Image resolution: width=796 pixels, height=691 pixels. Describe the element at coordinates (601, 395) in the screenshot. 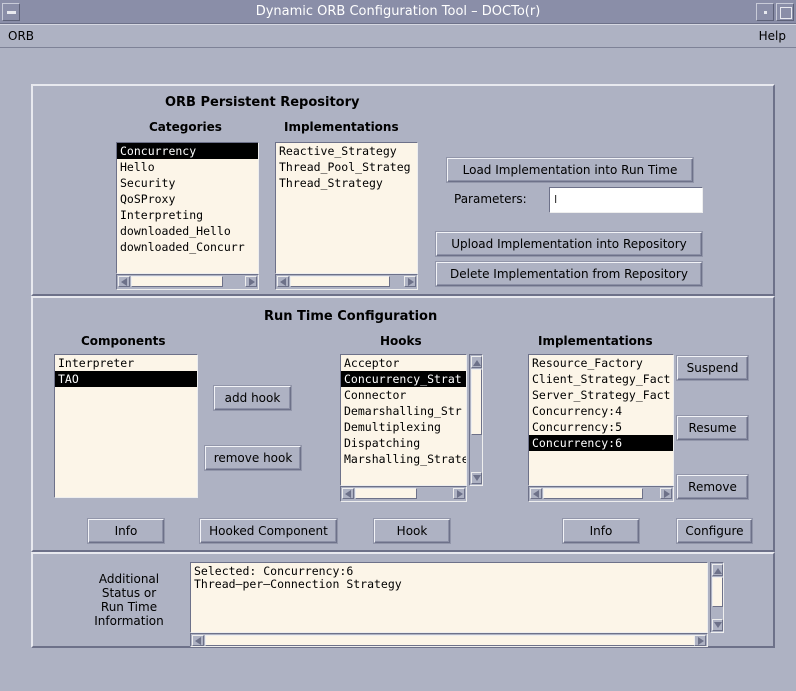

I see `list-item: Server_Strategy_Fact` at that location.